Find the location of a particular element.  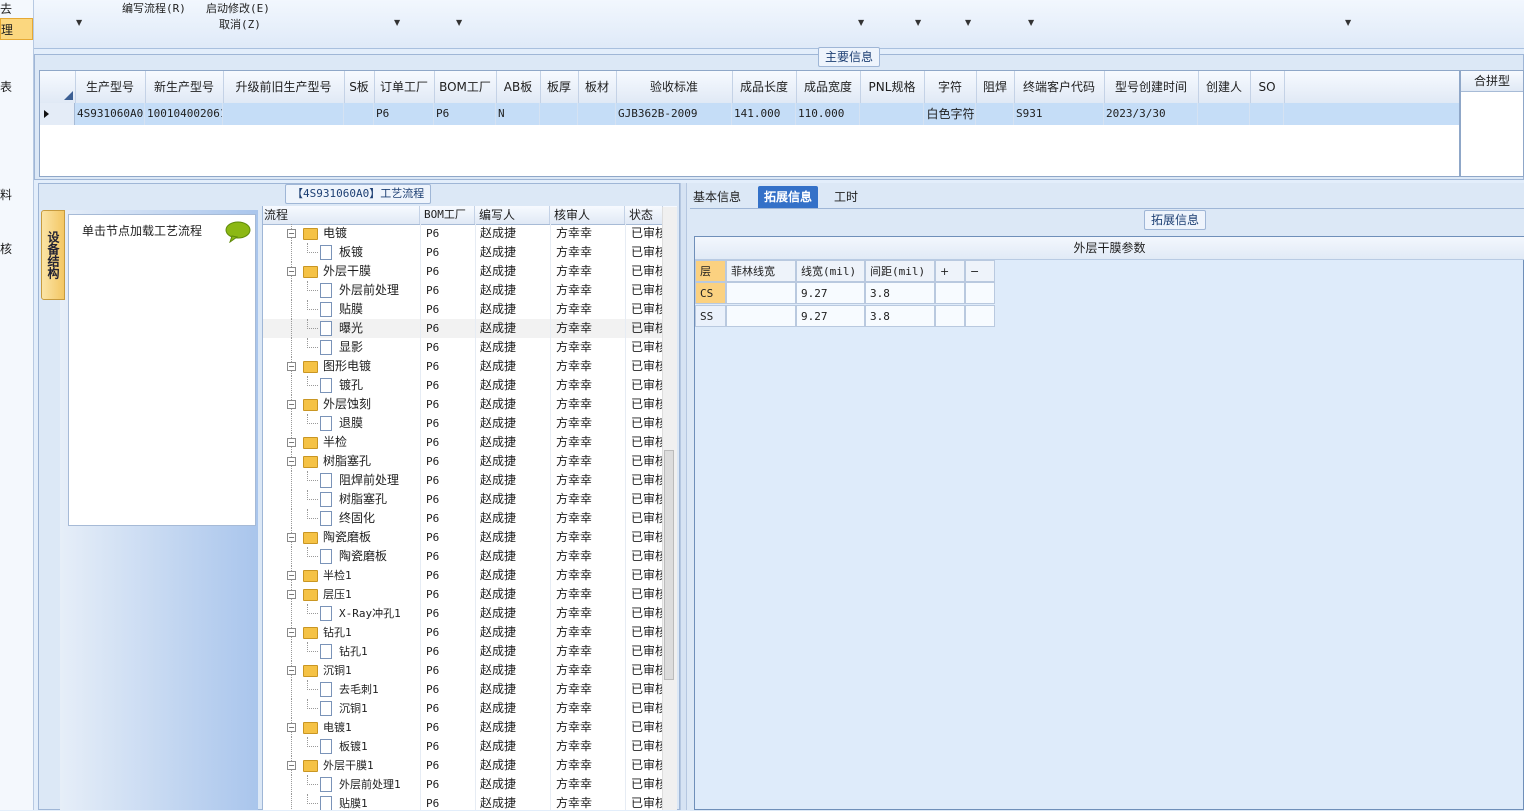

tree-row: 外层前处理 P6 赵成捷 方幸幸 已审核 is located at coordinates (463, 290).